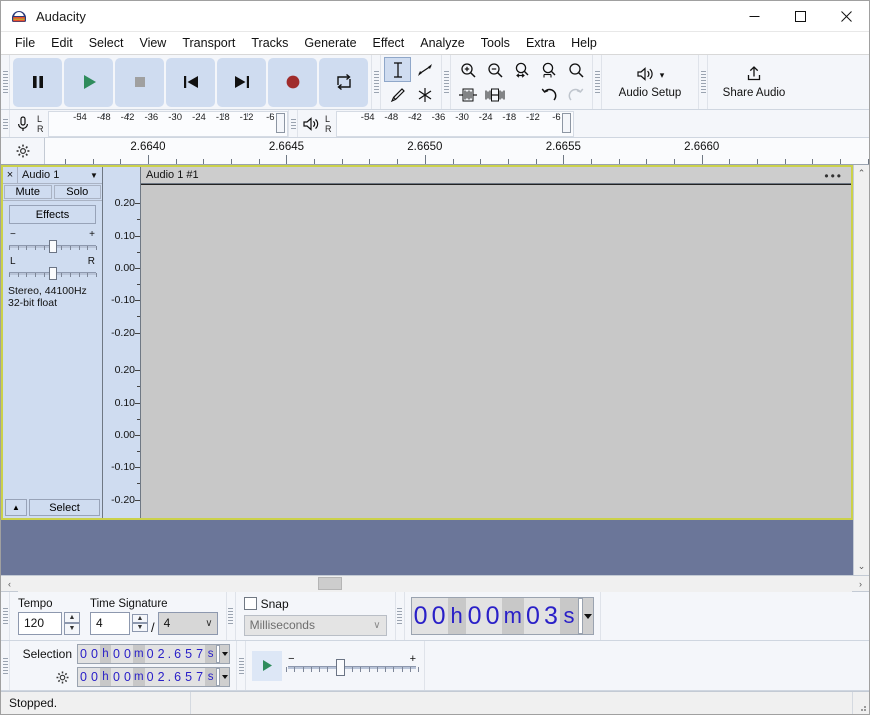  Describe the element at coordinates (861, 566) in the screenshot. I see `scroll-down-button: ⌄` at that location.